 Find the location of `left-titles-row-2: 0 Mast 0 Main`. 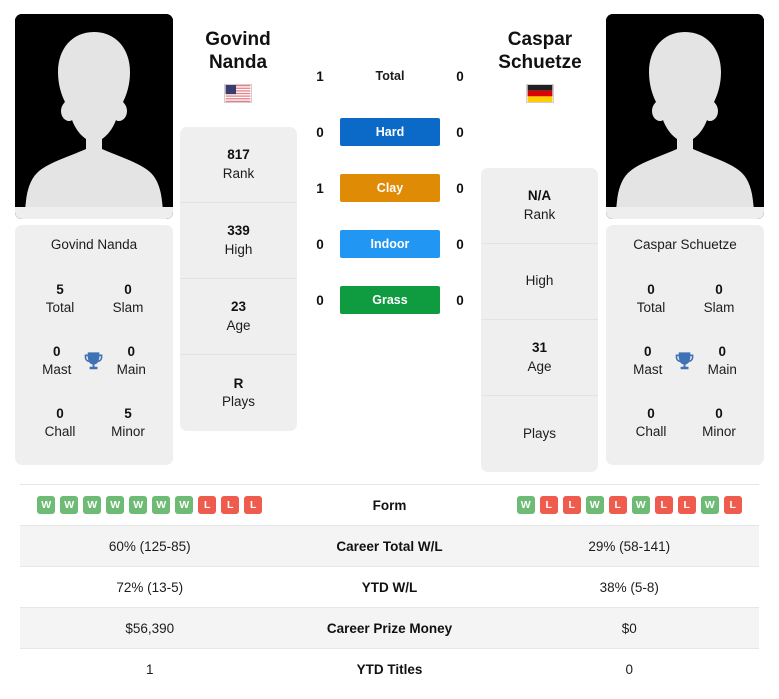

left-titles-row-2: 0 Mast 0 Main is located at coordinates (94, 361).